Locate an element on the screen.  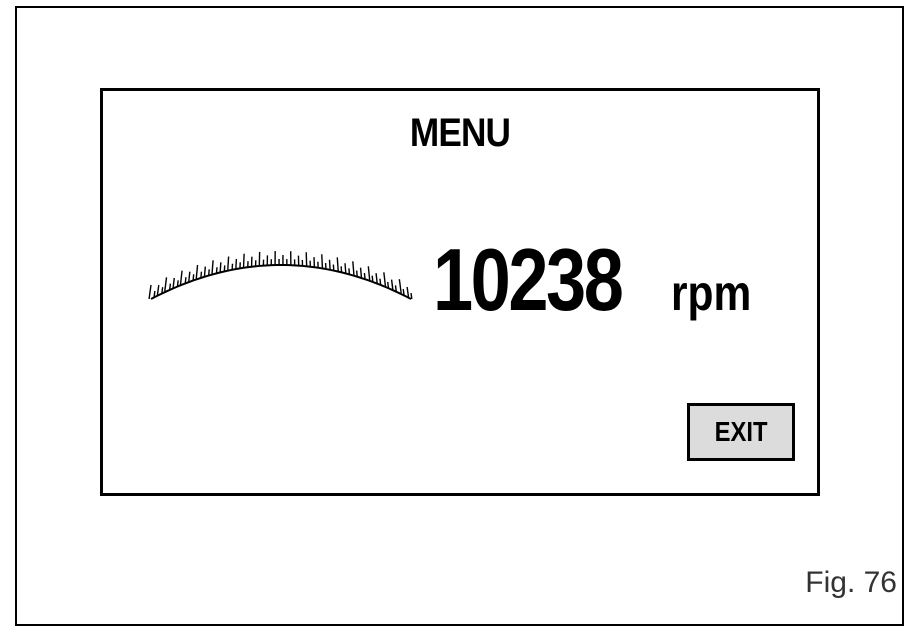
rpm-unit: rpm is located at coordinates (711, 293).